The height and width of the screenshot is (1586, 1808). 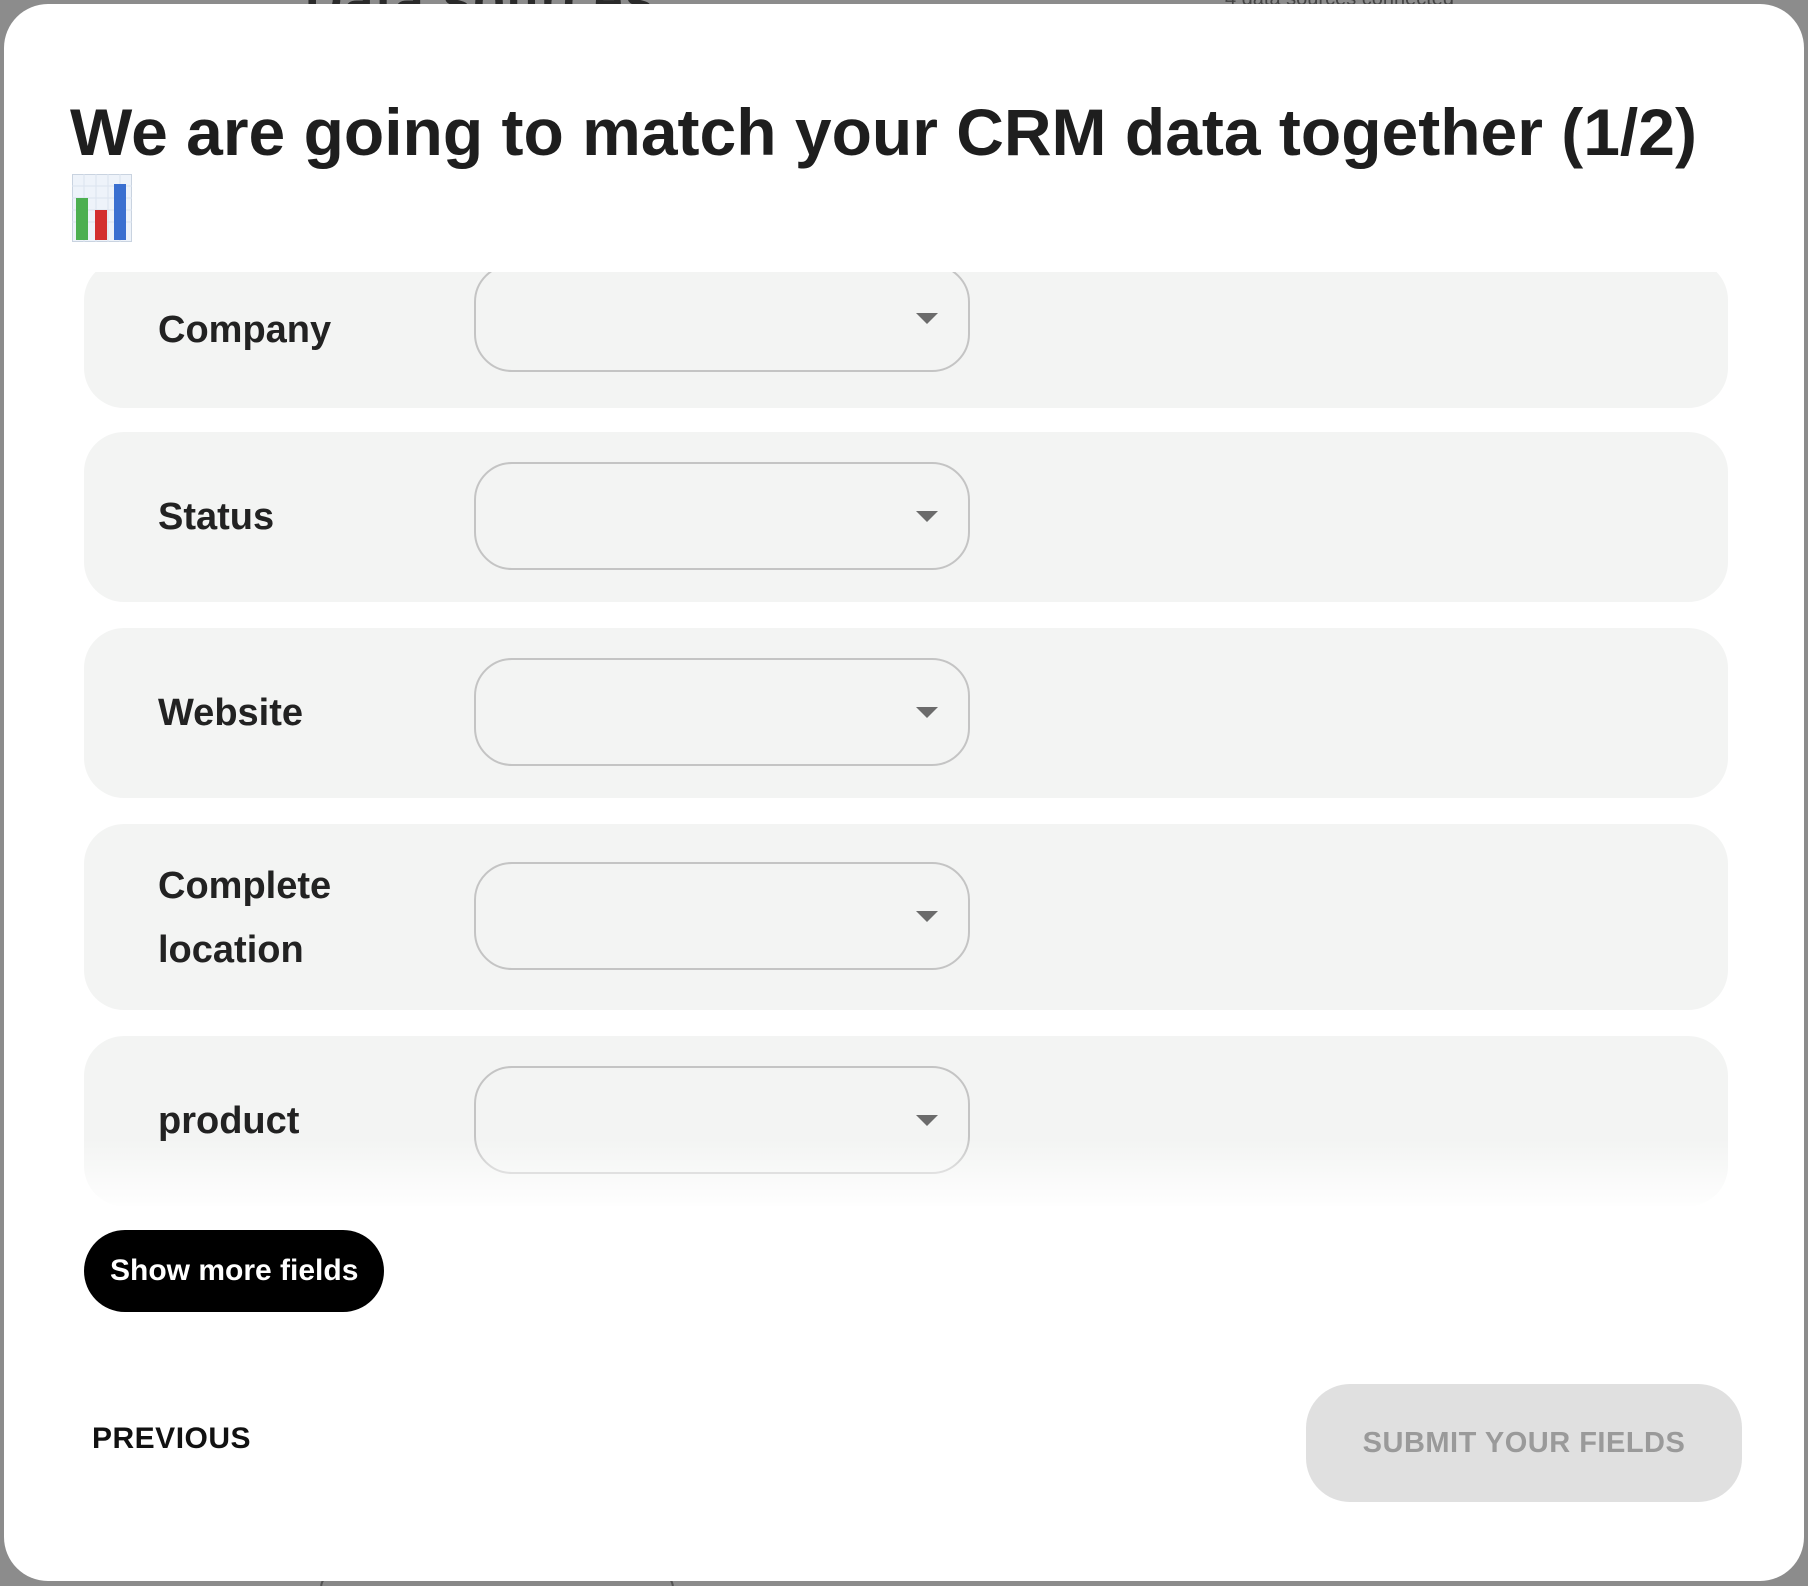 What do you see at coordinates (245, 330) in the screenshot?
I see `field-label-company: Company` at bounding box center [245, 330].